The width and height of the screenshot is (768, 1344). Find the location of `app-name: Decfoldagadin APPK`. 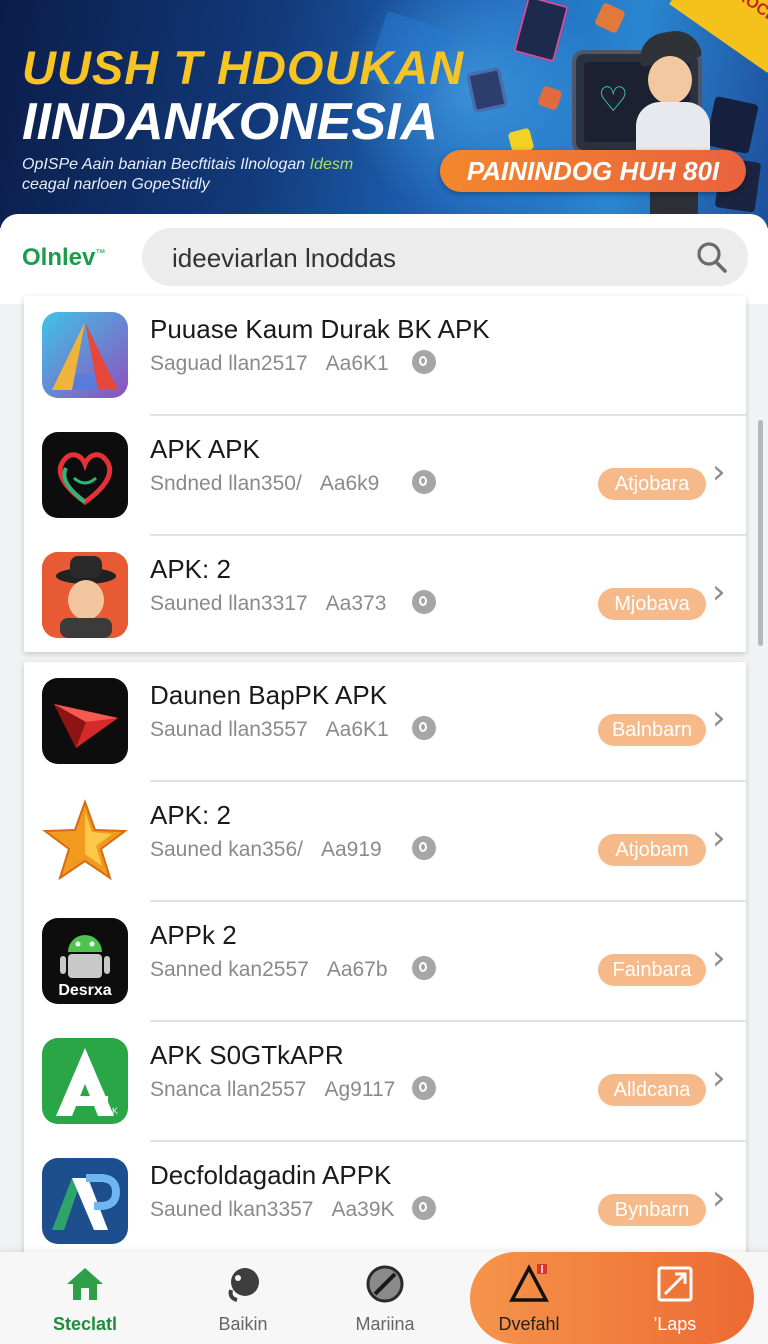

app-name: Decfoldagadin APPK is located at coordinates (271, 1175).